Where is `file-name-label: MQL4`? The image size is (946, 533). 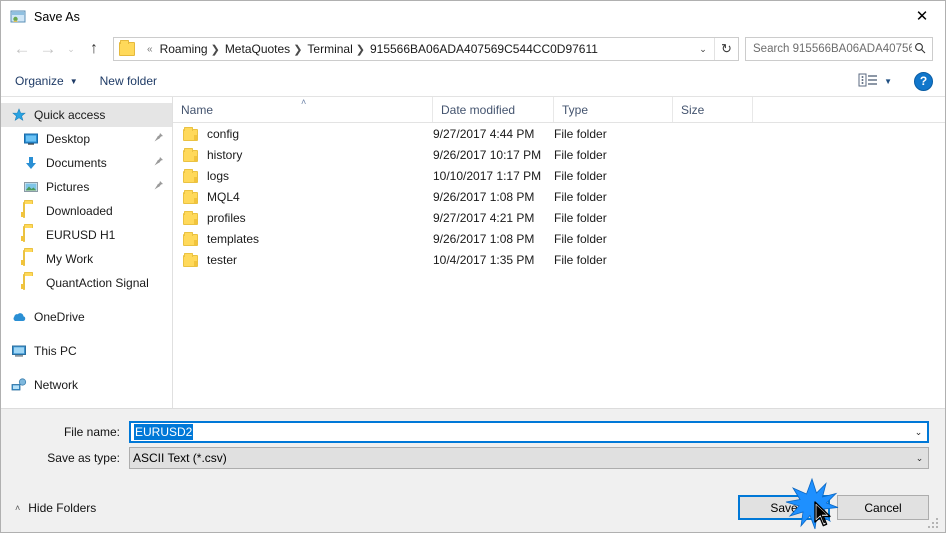 file-name-label: MQL4 is located at coordinates (223, 196).